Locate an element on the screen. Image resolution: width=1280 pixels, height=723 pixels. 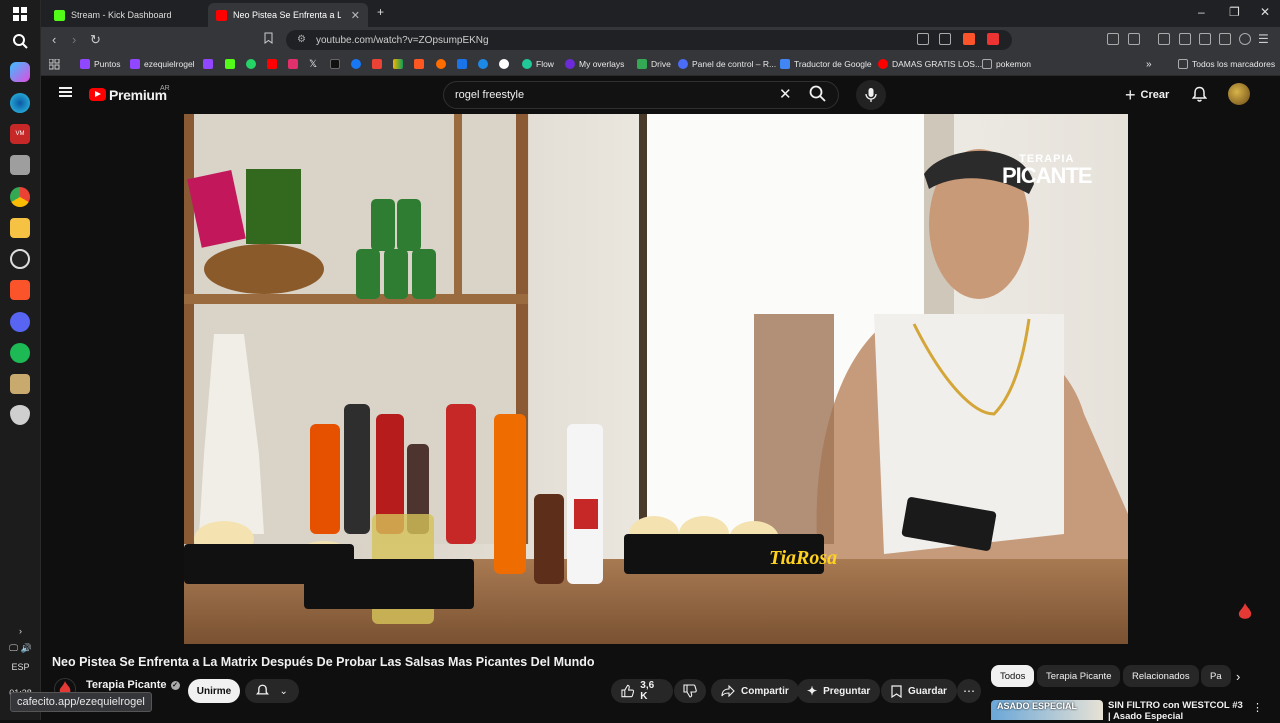
minimize-button: – is located at coordinates (1201, 12).